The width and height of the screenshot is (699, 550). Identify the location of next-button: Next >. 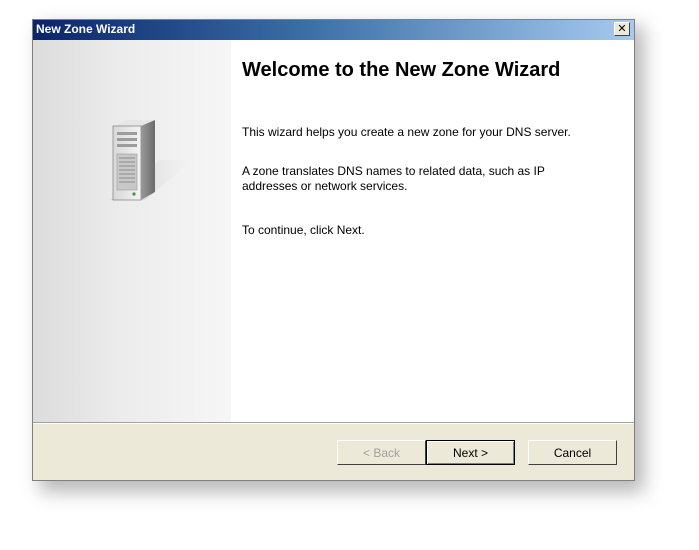
(470, 452).